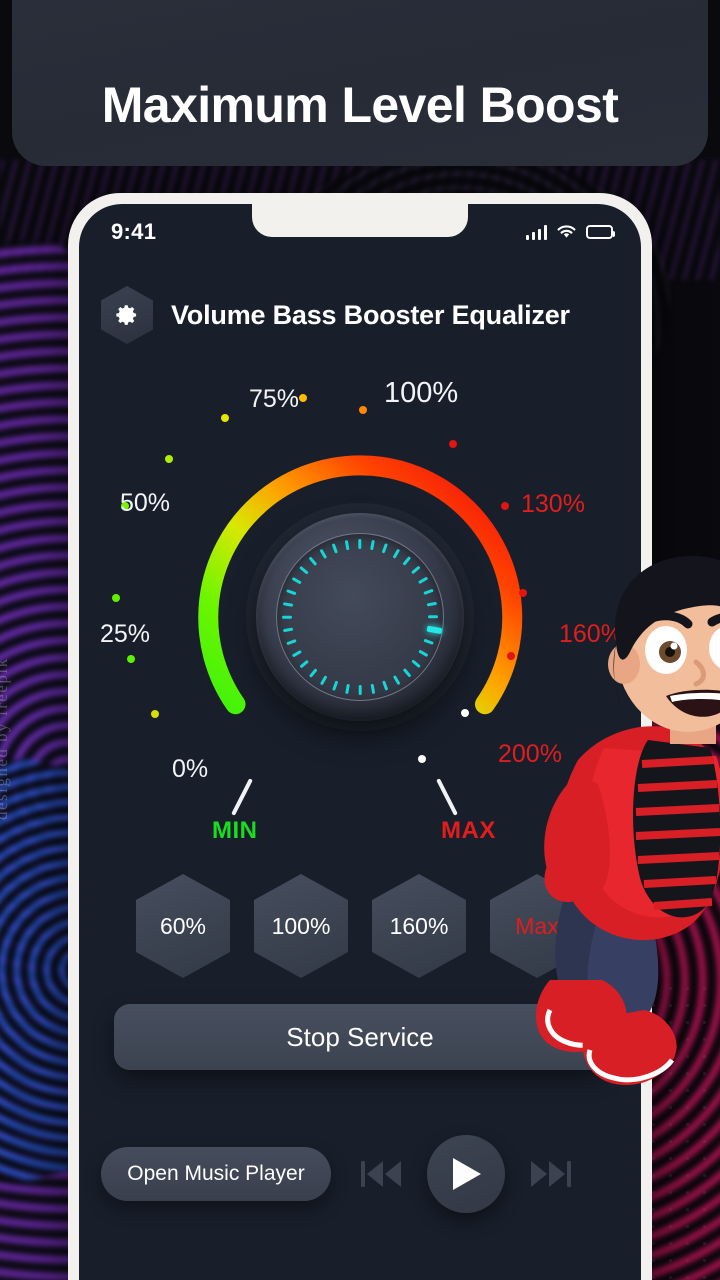 The width and height of the screenshot is (720, 1280). Describe the element at coordinates (600, 232) in the screenshot. I see `battery-icon` at that location.